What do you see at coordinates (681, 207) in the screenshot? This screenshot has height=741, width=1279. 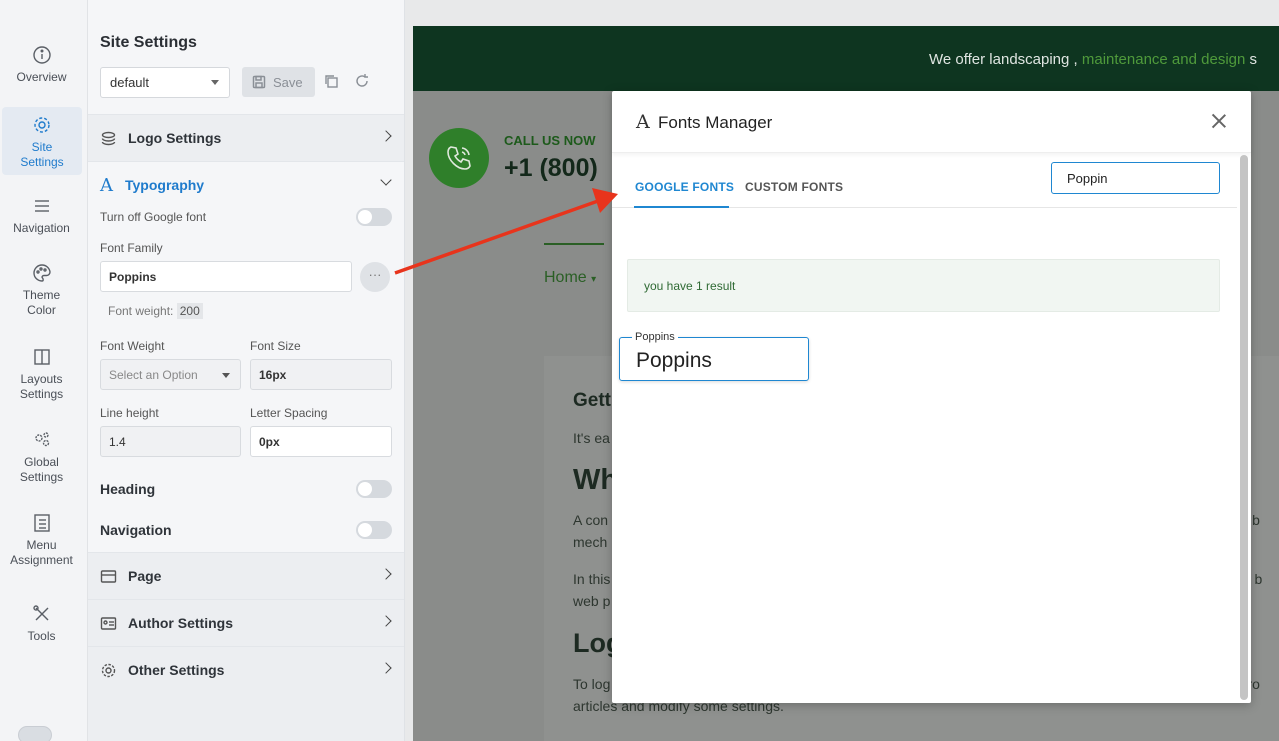 I see `active-tab-indicator` at bounding box center [681, 207].